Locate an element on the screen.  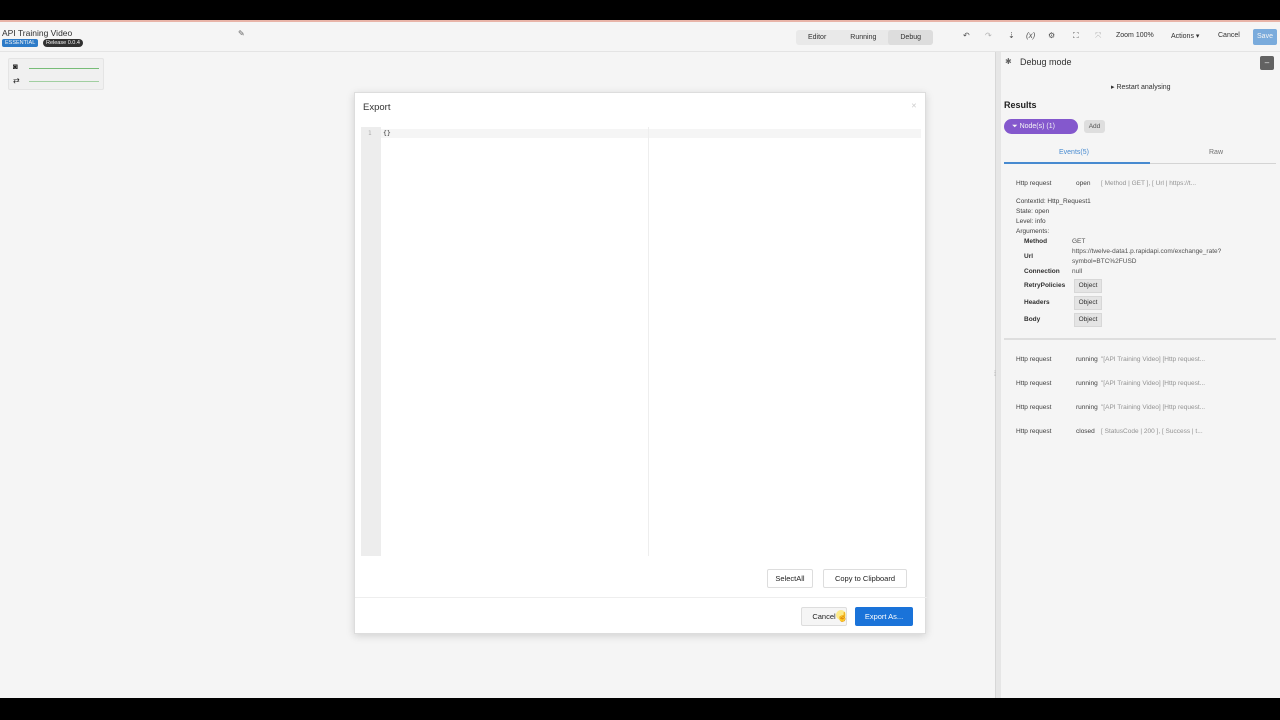
dialog-divider is located at coordinates (641, 597).